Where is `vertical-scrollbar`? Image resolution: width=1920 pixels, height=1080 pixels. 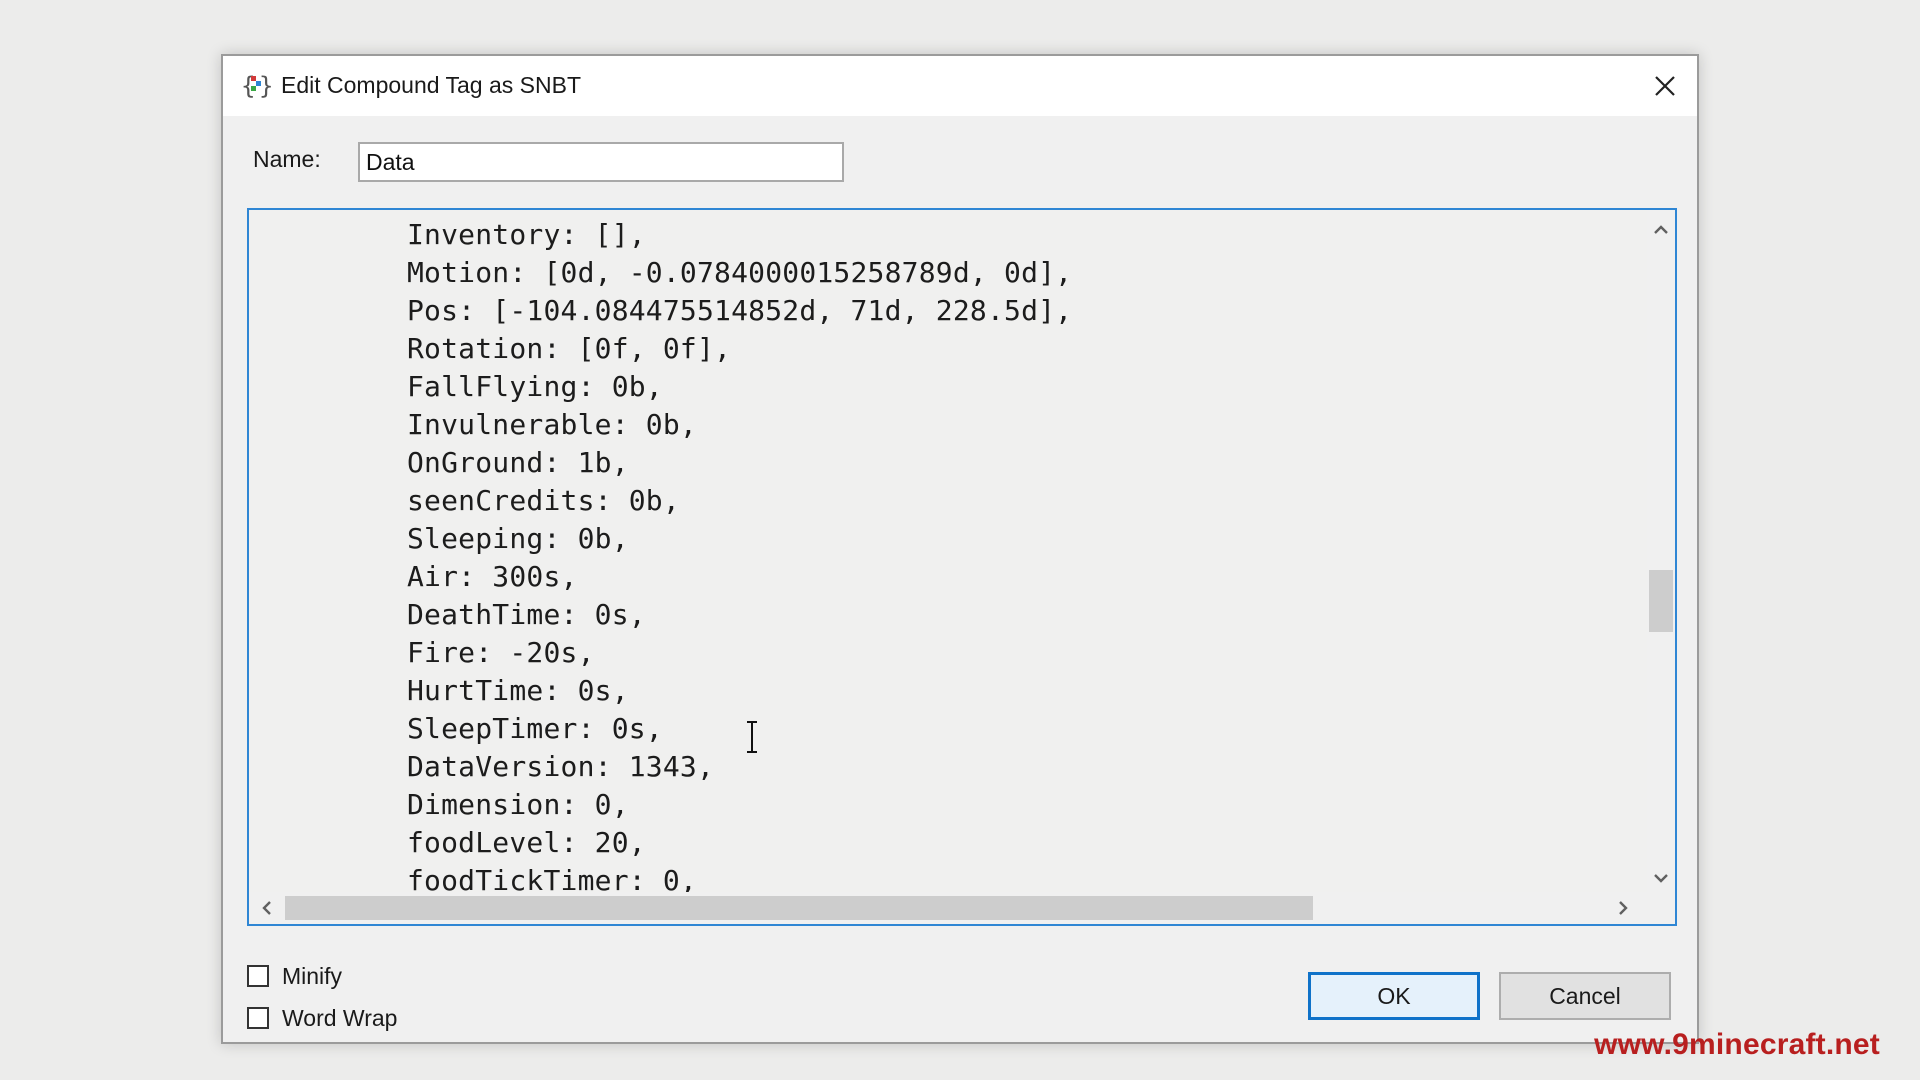
vertical-scrollbar is located at coordinates (1661, 552).